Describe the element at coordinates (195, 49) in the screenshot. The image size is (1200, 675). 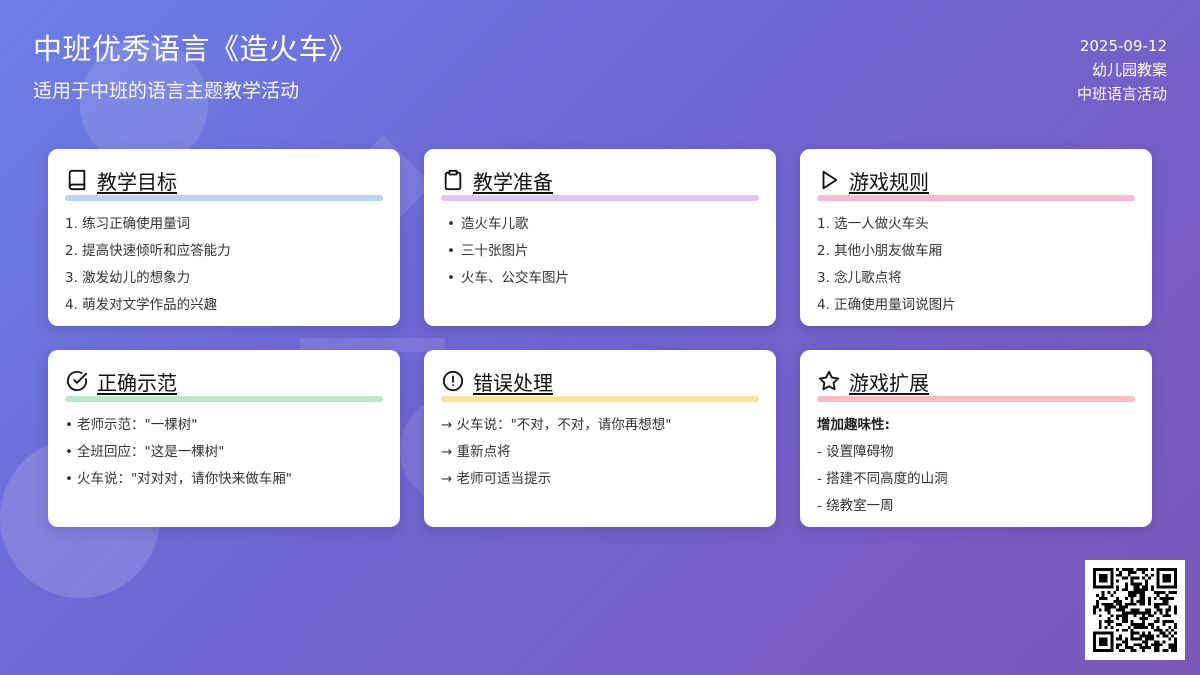
I see `page-title: 中班优秀语言《造火车》` at that location.